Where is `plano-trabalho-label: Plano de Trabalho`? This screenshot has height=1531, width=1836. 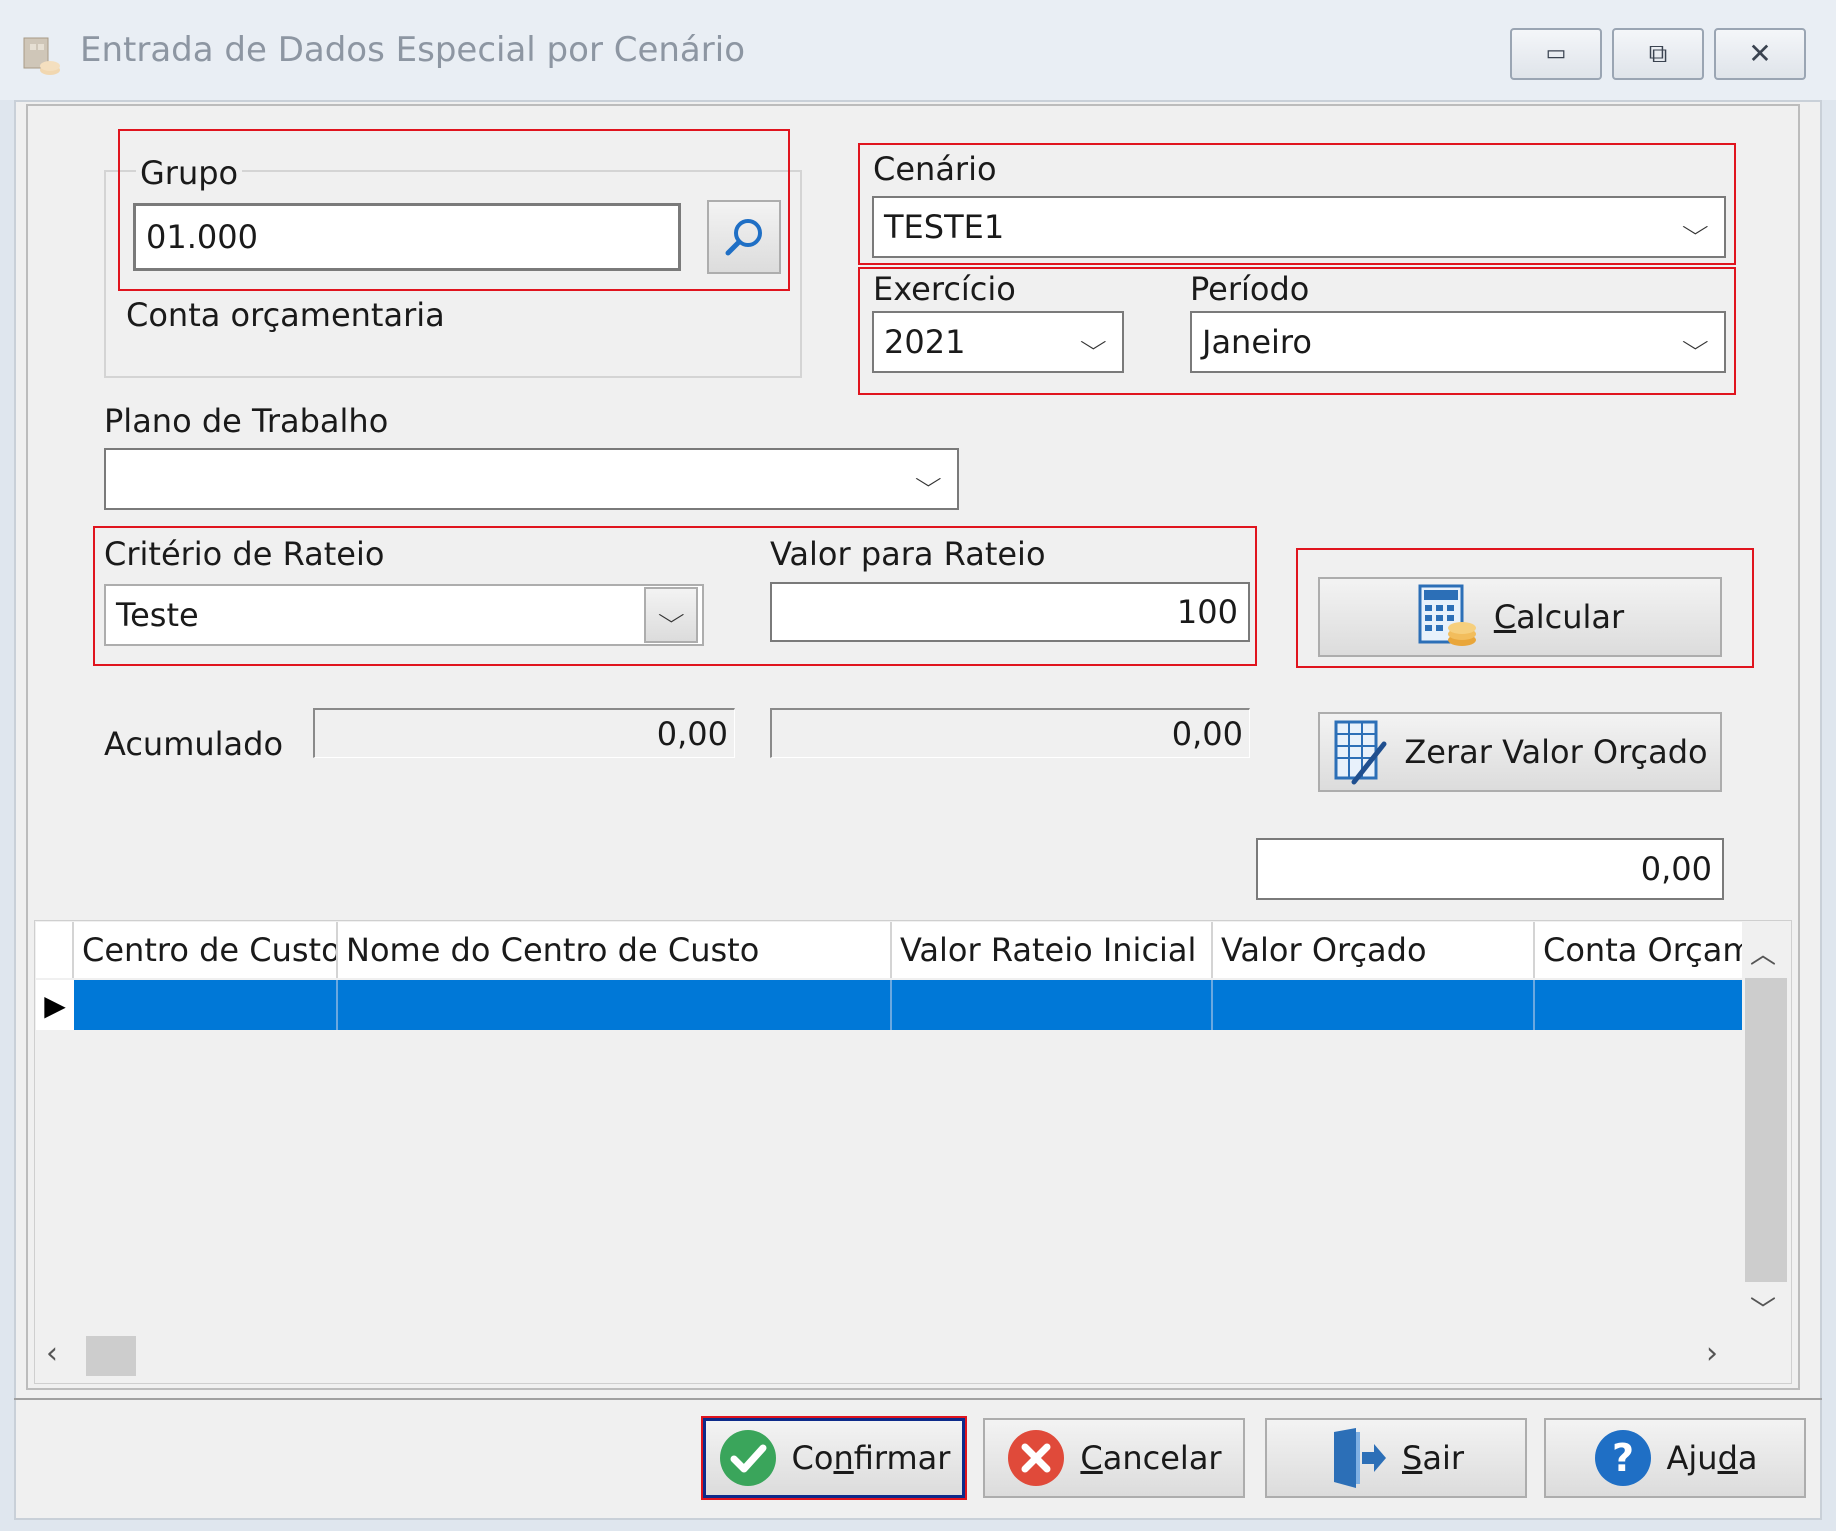
plano-trabalho-label: Plano de Trabalho is located at coordinates (246, 421).